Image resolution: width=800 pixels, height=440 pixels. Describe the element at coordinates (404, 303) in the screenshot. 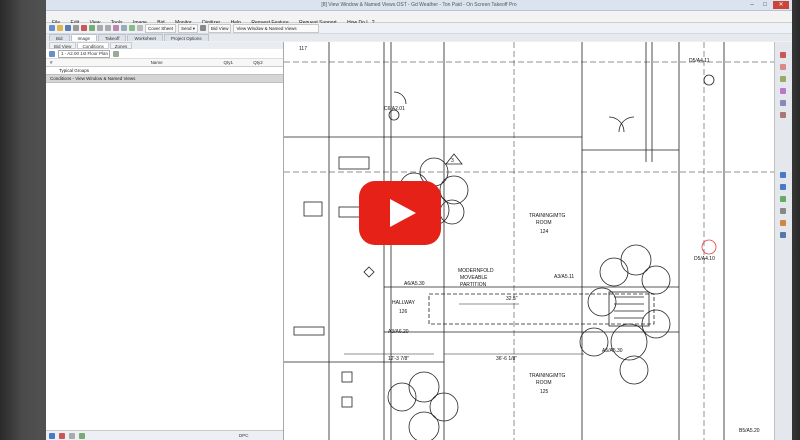

I see `hallway-name: HALLWAY` at that location.